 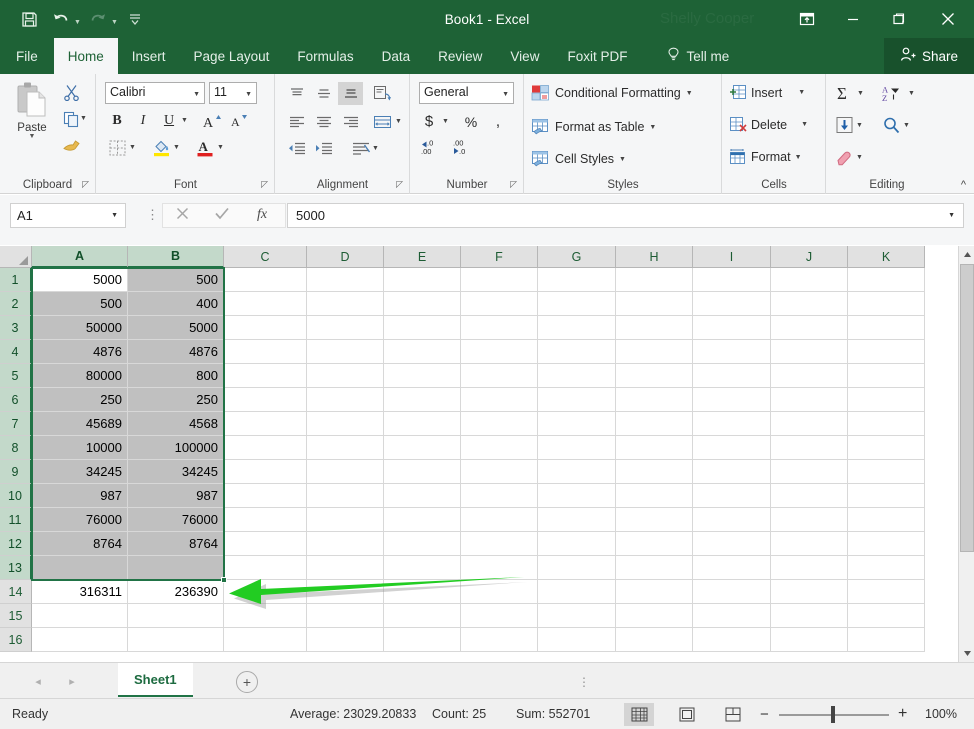 What do you see at coordinates (886, 257) in the screenshot?
I see `column-header-k: K` at bounding box center [886, 257].